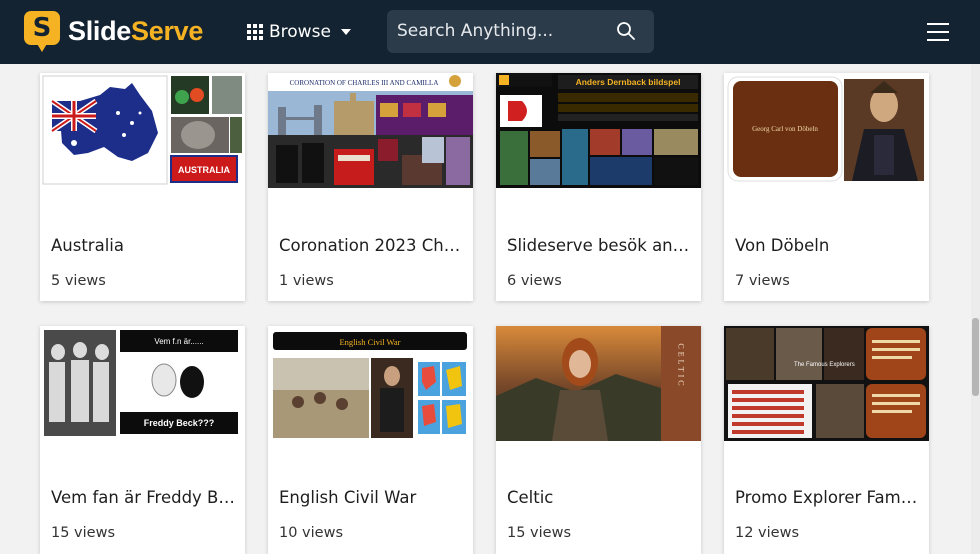 This screenshot has height=554, width=980. What do you see at coordinates (142, 130) in the screenshot?
I see `presentation-thumbnail: AUSTRALIA` at bounding box center [142, 130].